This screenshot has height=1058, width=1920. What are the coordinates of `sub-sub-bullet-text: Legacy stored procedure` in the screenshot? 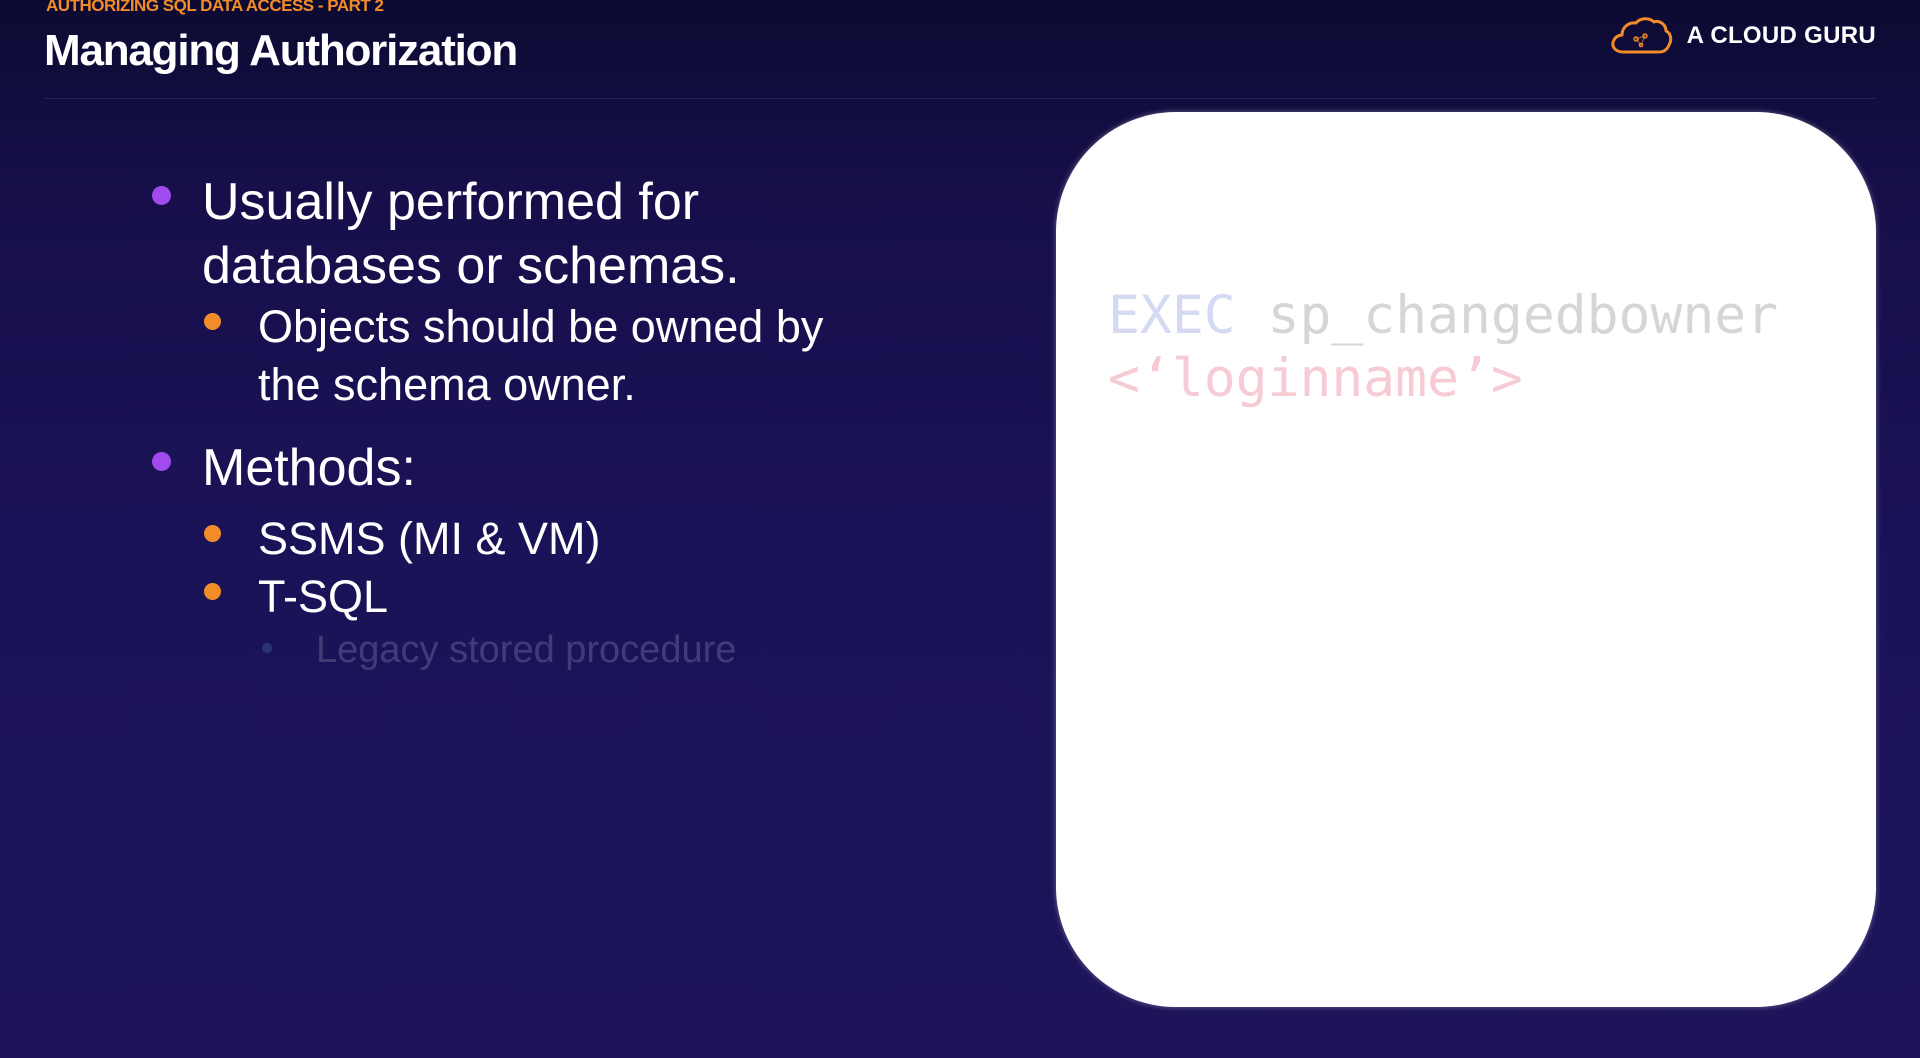 It's located at (526, 650).